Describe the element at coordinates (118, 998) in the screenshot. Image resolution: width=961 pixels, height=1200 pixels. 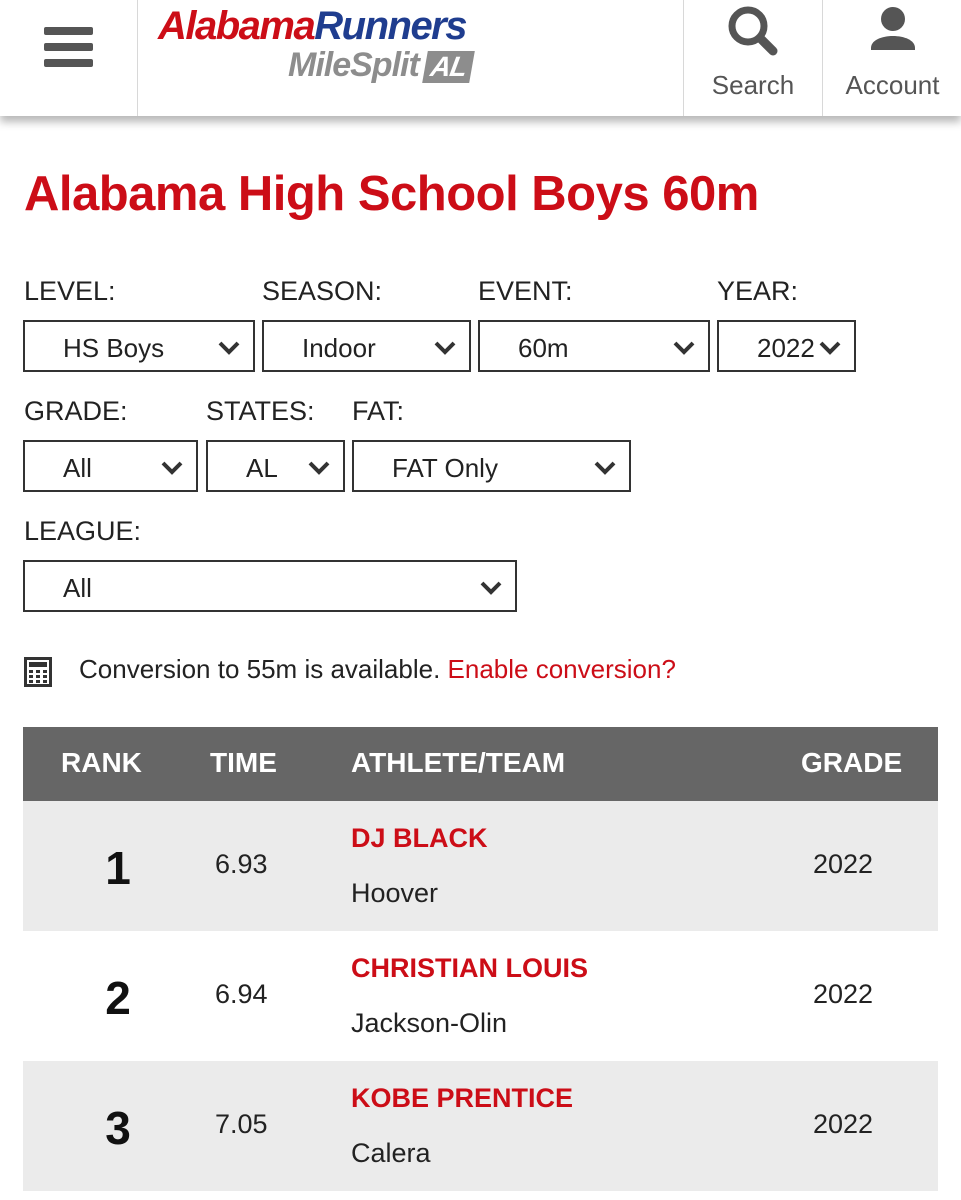
I see `rank-value: 2` at that location.